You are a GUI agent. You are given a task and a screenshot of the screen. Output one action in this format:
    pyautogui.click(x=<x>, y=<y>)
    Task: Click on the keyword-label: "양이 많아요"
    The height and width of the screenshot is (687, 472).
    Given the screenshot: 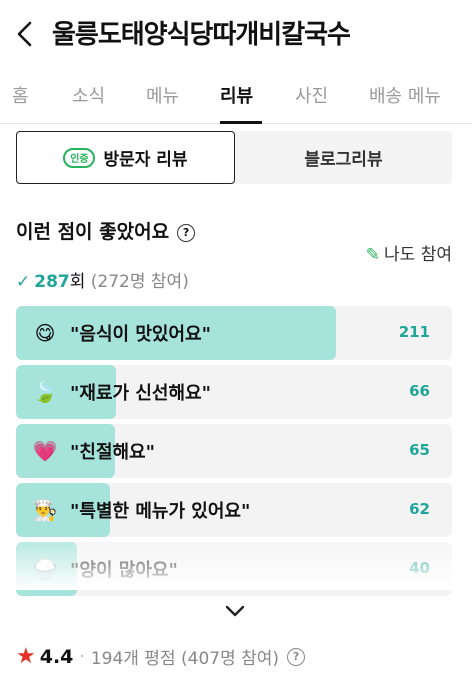 What is the action you would take?
    pyautogui.click(x=124, y=570)
    